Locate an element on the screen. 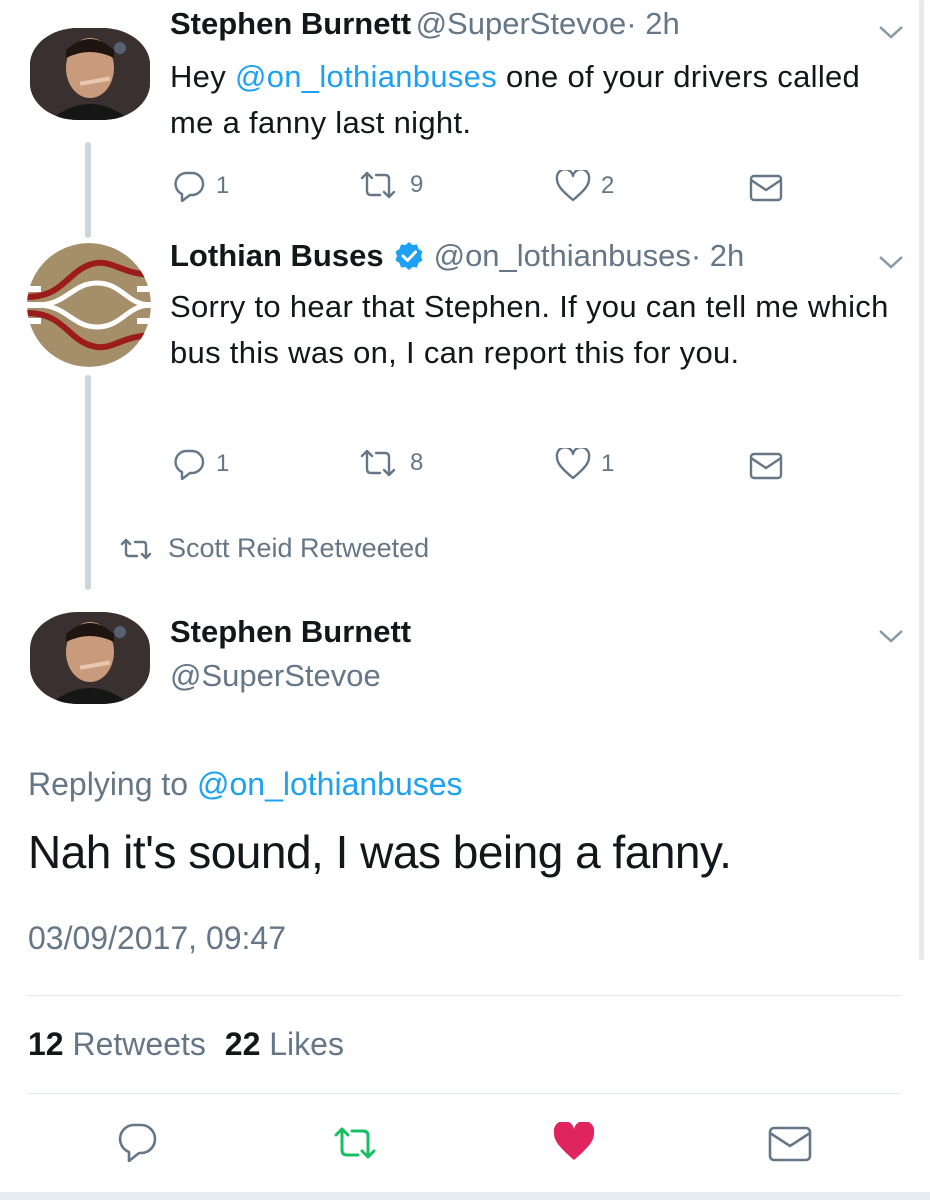 The width and height of the screenshot is (930, 1200). like-button is located at coordinates (574, 1143).